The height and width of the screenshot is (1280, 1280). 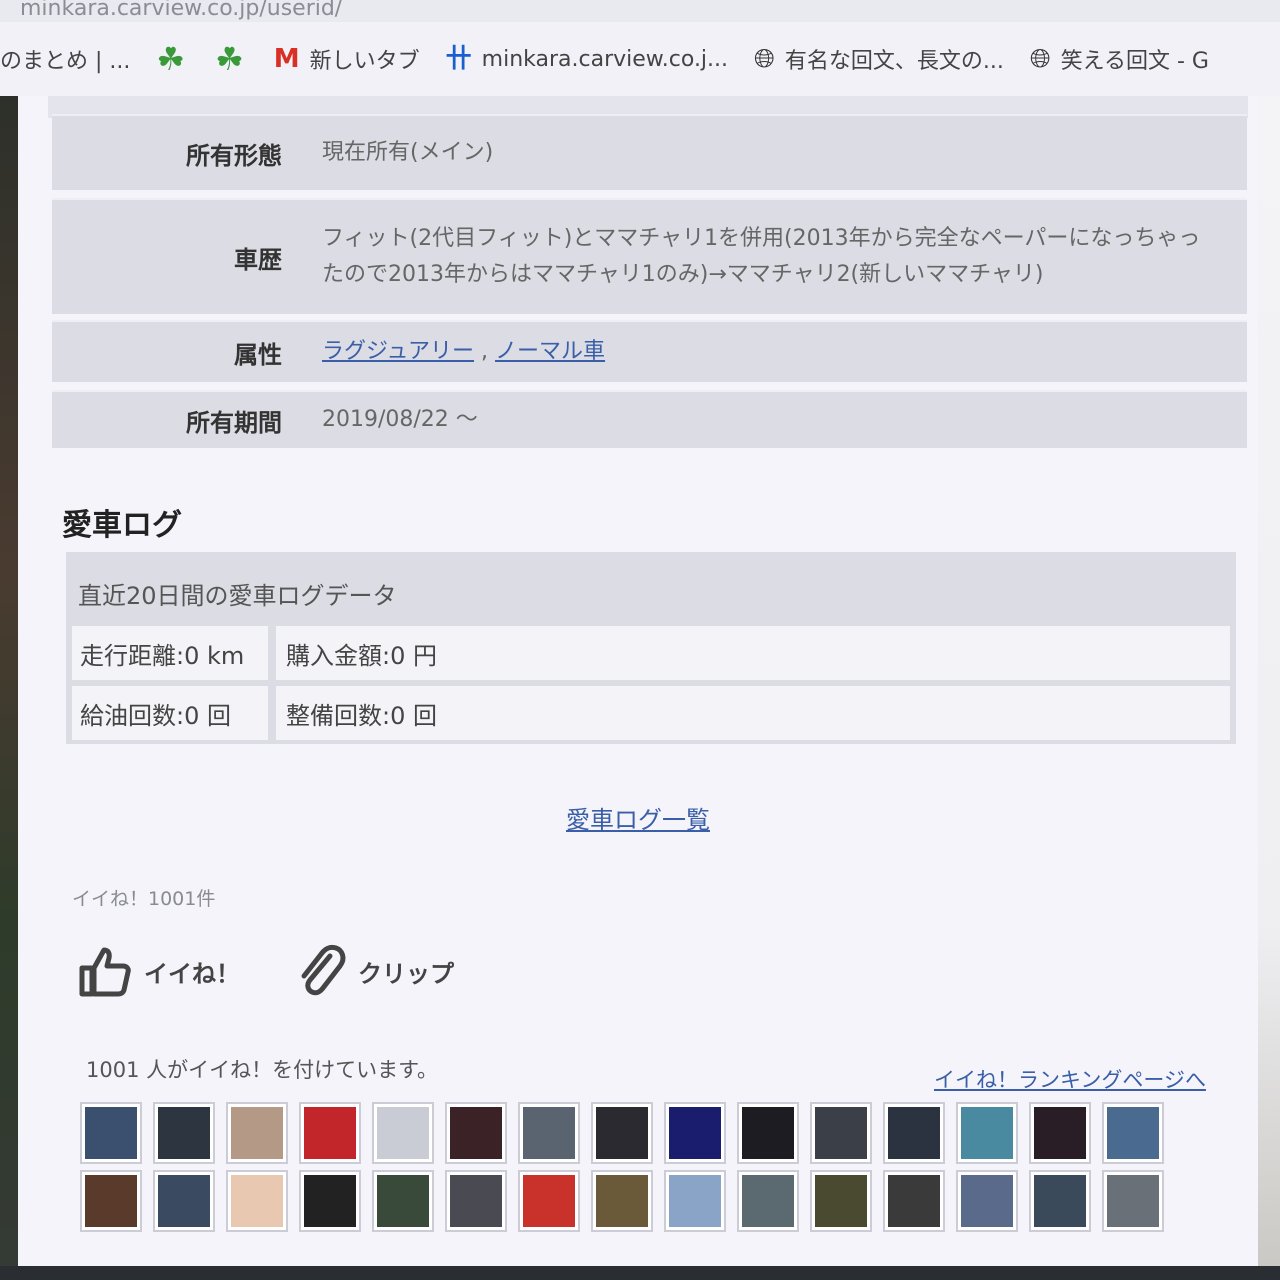 What do you see at coordinates (323, 970) in the screenshot?
I see `paperclip-icon` at bounding box center [323, 970].